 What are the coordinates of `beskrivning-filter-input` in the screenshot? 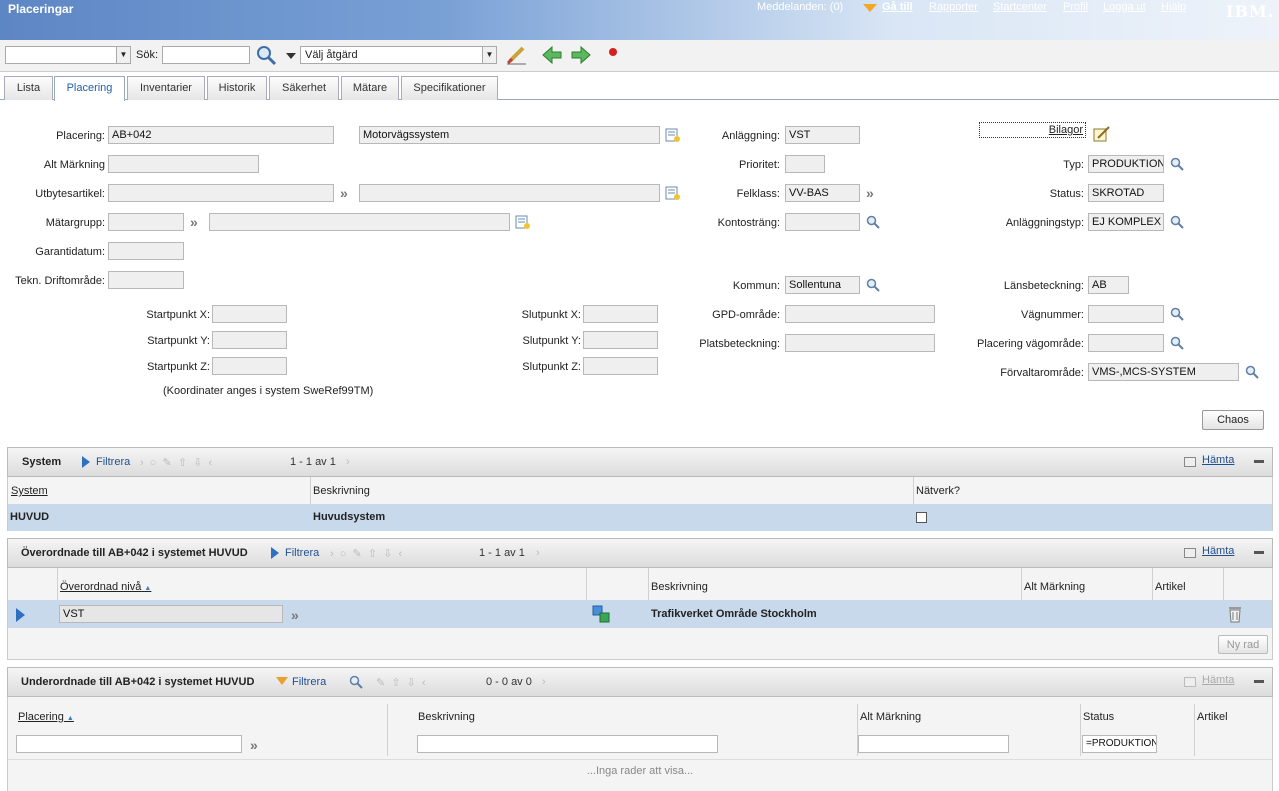 It's located at (567, 744).